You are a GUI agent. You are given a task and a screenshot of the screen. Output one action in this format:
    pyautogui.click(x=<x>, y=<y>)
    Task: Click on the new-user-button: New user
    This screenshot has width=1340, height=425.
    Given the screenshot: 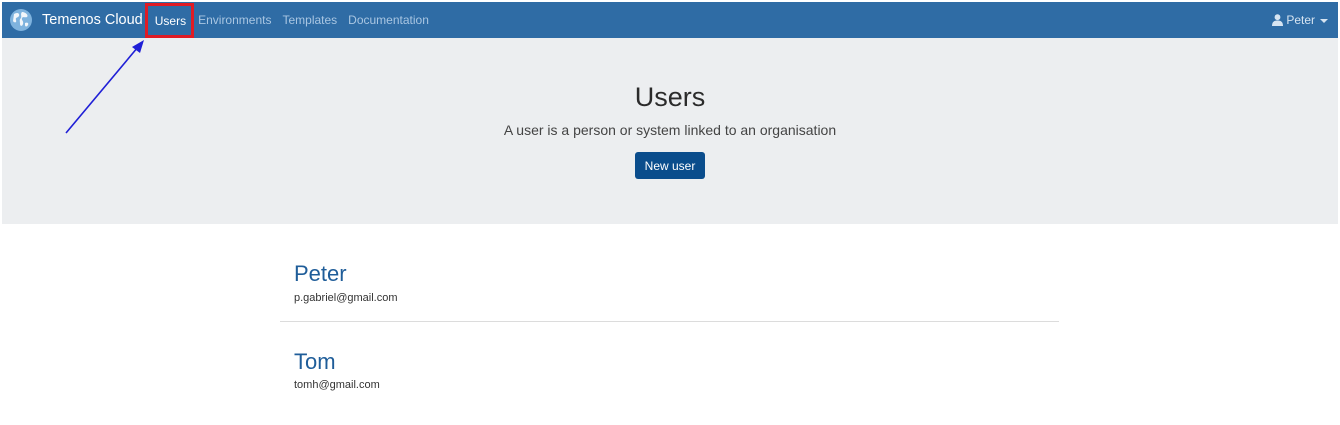 What is the action you would take?
    pyautogui.click(x=670, y=165)
    